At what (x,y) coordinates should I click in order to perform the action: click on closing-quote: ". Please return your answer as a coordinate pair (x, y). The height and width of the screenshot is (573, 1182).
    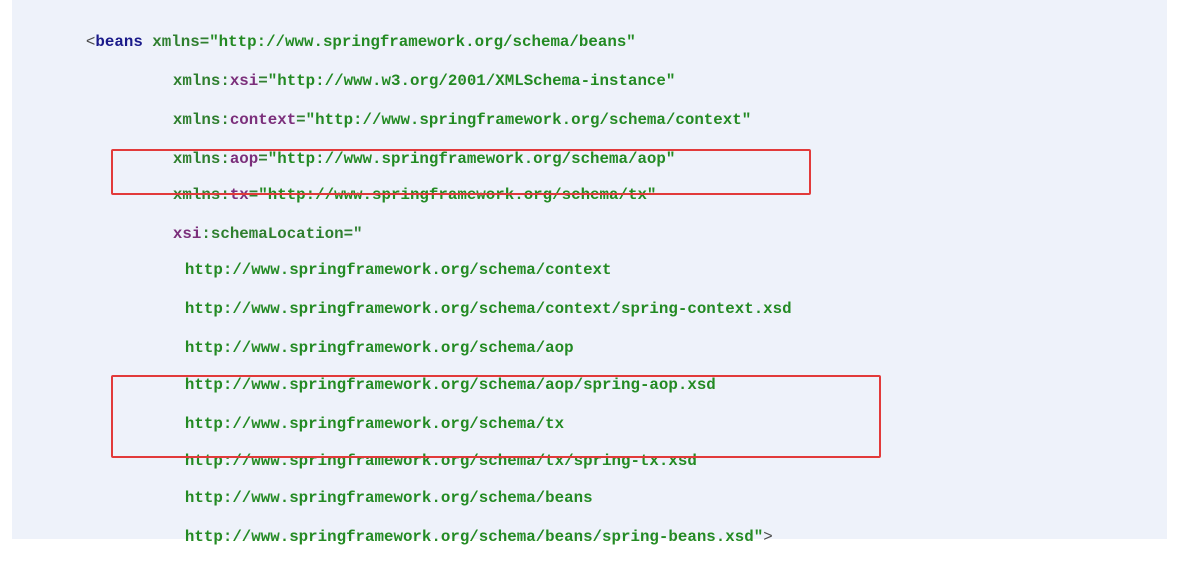
    Looking at the image, I should click on (758, 537).